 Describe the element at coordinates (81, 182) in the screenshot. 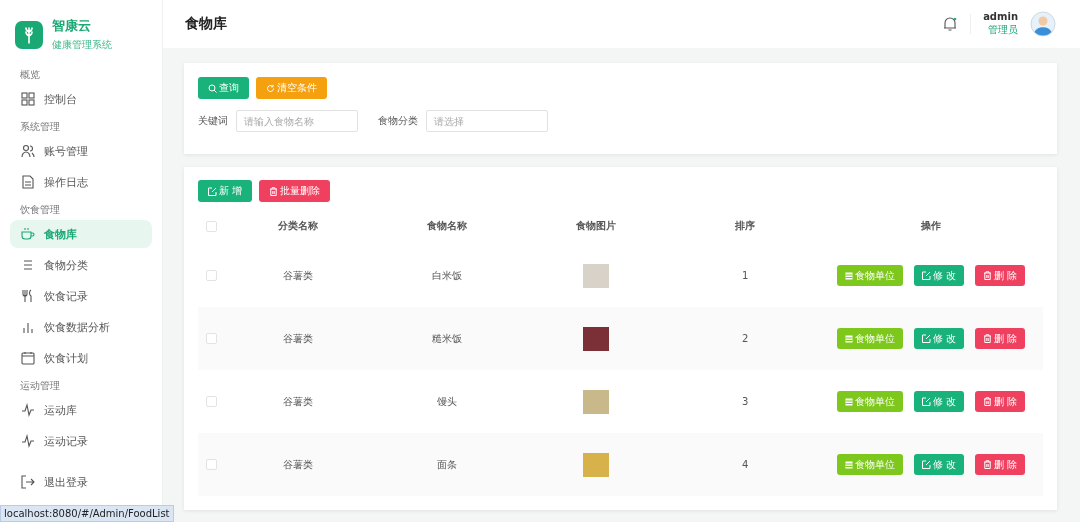

I see `sidebar-item: 操作日志` at that location.